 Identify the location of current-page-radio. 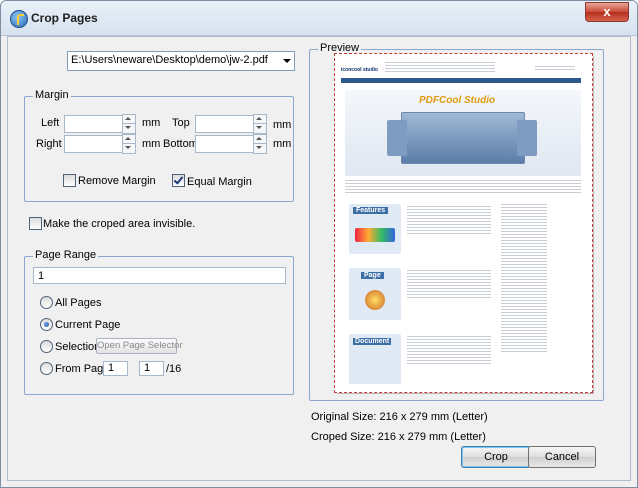
(46, 324).